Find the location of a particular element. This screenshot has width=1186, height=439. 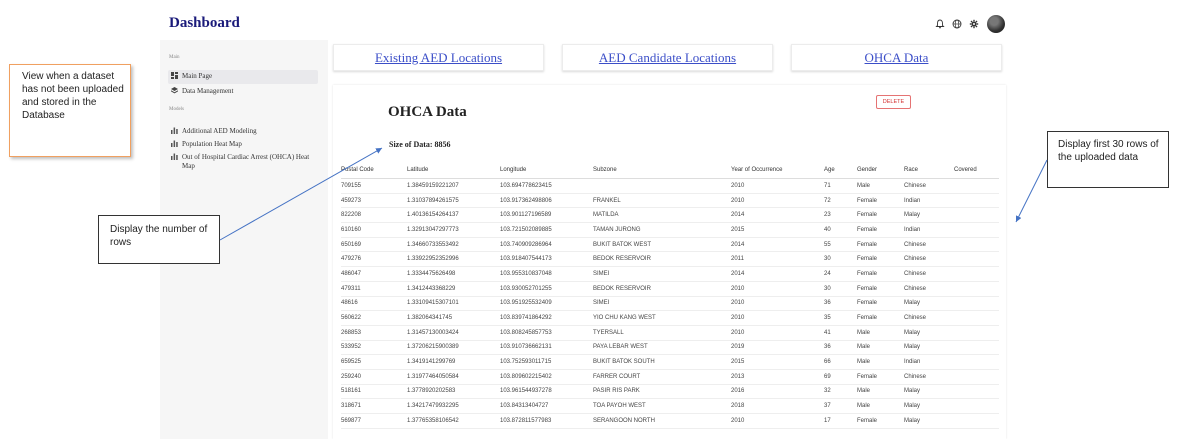

table-cell: 103.84313404727 is located at coordinates (546, 406).